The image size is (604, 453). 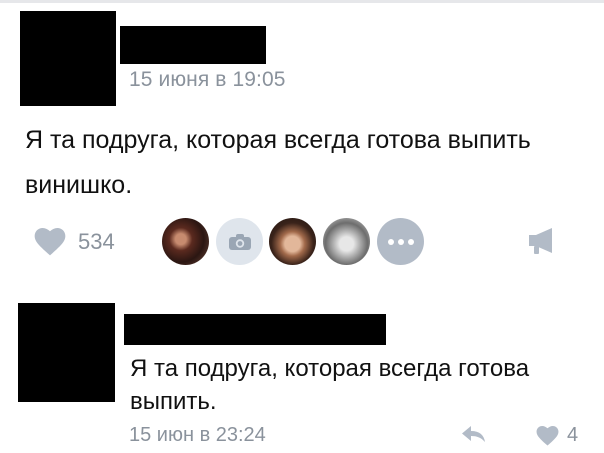 What do you see at coordinates (573, 435) in the screenshot?
I see `comment-likes-count: 4` at bounding box center [573, 435].